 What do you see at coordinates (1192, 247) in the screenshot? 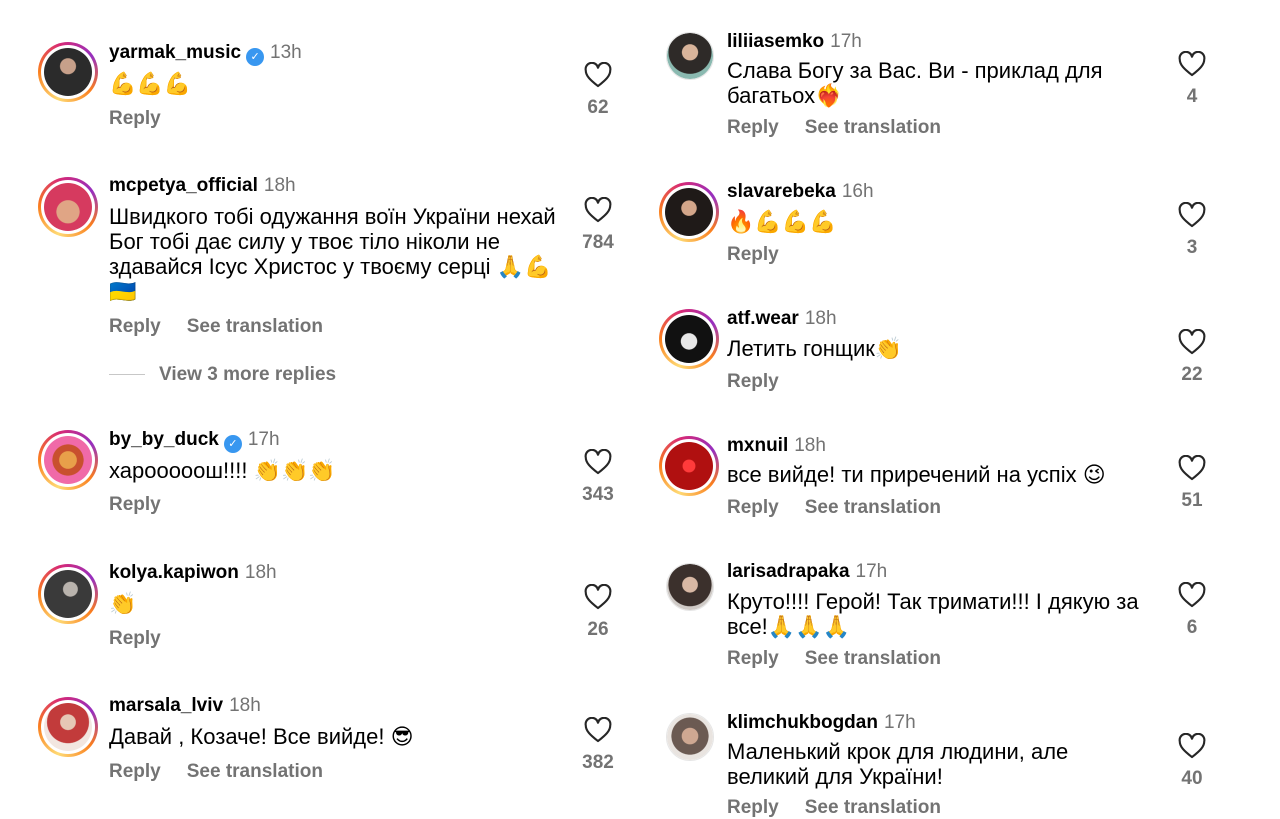
I see `like-count: 3` at bounding box center [1192, 247].